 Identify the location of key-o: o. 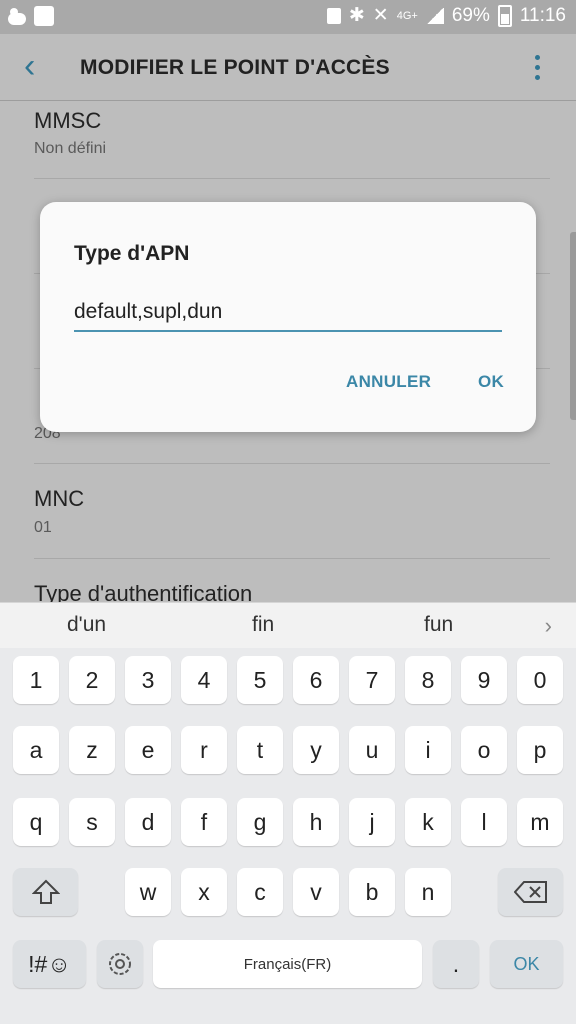
(484, 750).